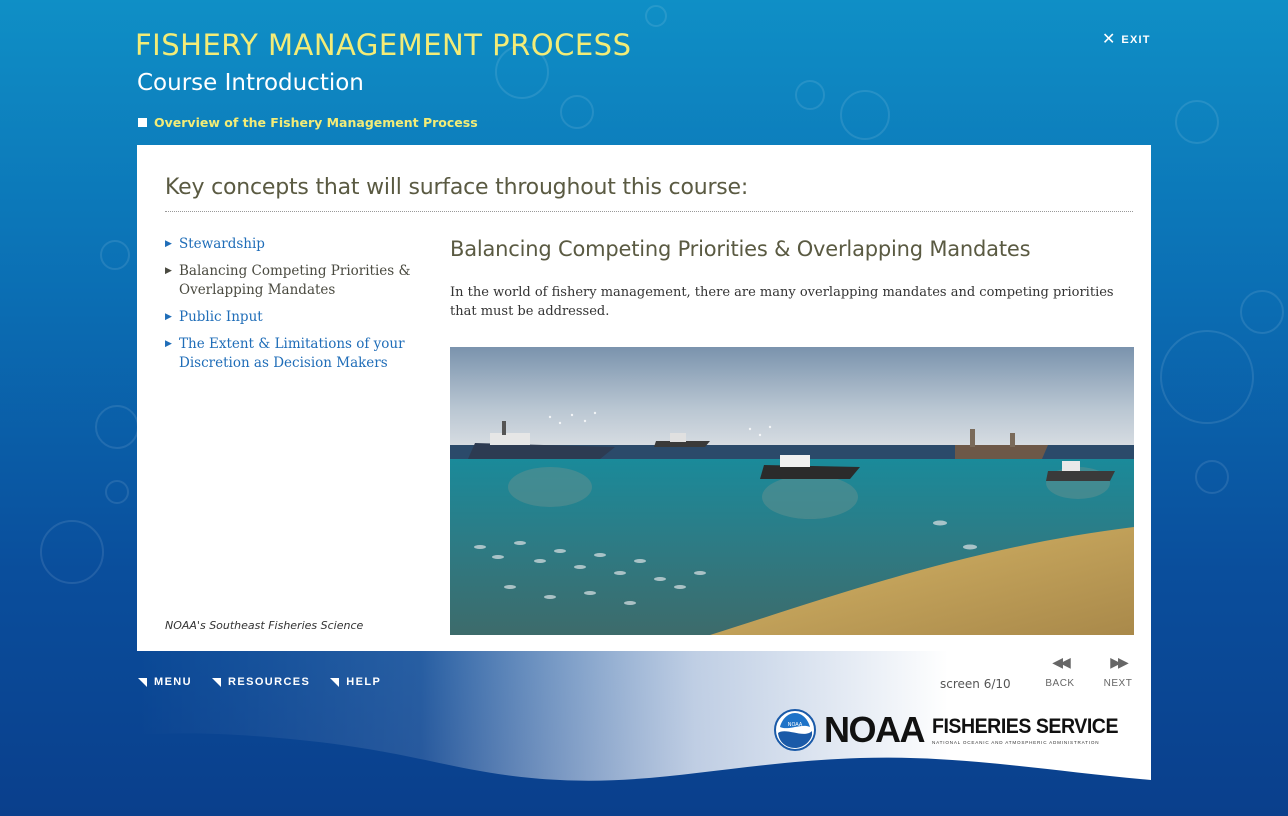 This screenshot has width=1288, height=816. What do you see at coordinates (1136, 40) in the screenshot?
I see `exit-label: EXIT` at bounding box center [1136, 40].